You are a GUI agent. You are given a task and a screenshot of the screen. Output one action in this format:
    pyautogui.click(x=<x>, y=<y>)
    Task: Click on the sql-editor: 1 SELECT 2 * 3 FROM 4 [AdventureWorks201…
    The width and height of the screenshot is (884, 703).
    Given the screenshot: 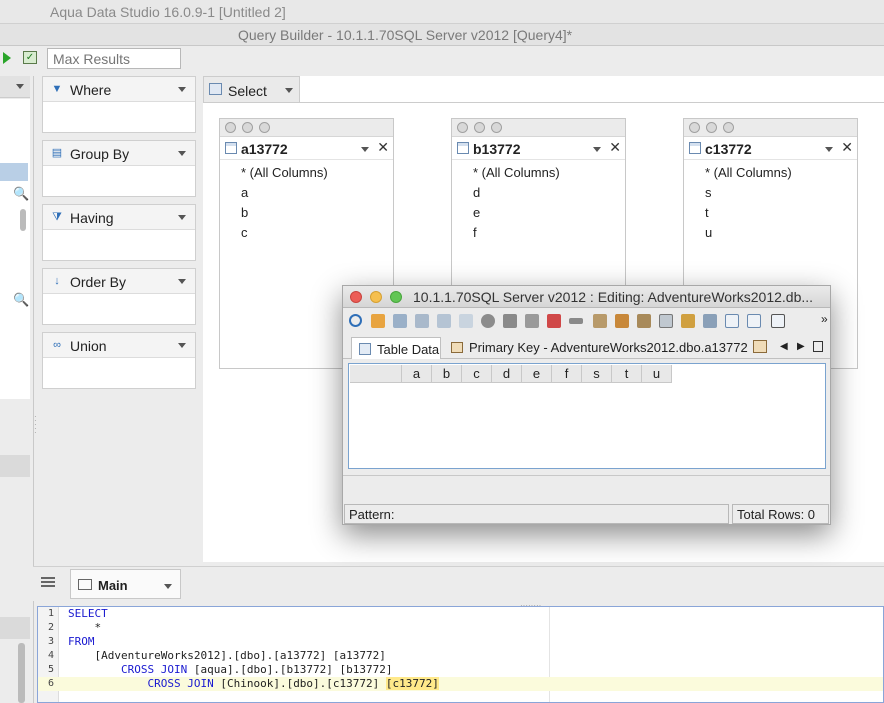 What is the action you would take?
    pyautogui.click(x=460, y=654)
    